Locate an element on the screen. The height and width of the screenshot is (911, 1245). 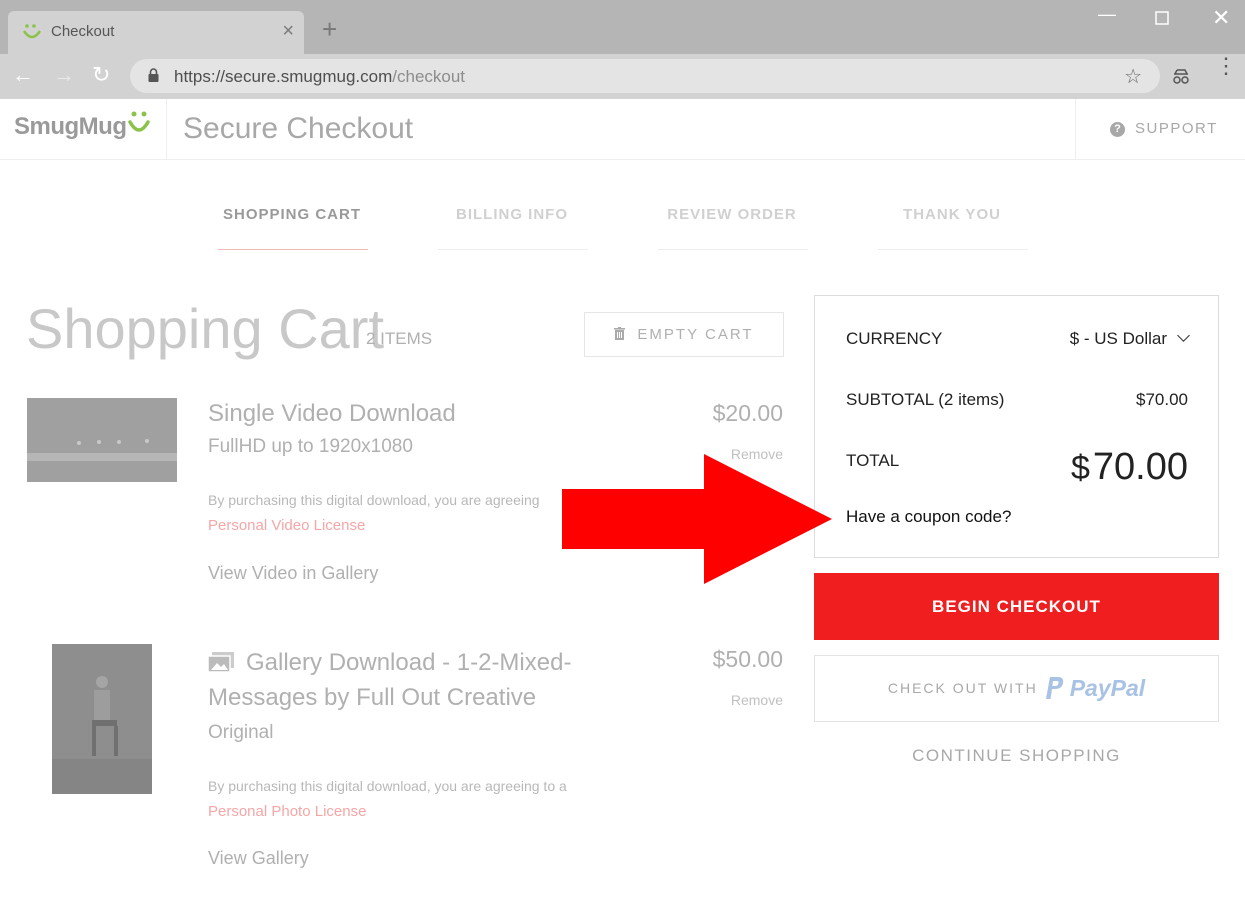
address-bar: https://secure.smugmug.com/checkout ☆ is located at coordinates (645, 76).